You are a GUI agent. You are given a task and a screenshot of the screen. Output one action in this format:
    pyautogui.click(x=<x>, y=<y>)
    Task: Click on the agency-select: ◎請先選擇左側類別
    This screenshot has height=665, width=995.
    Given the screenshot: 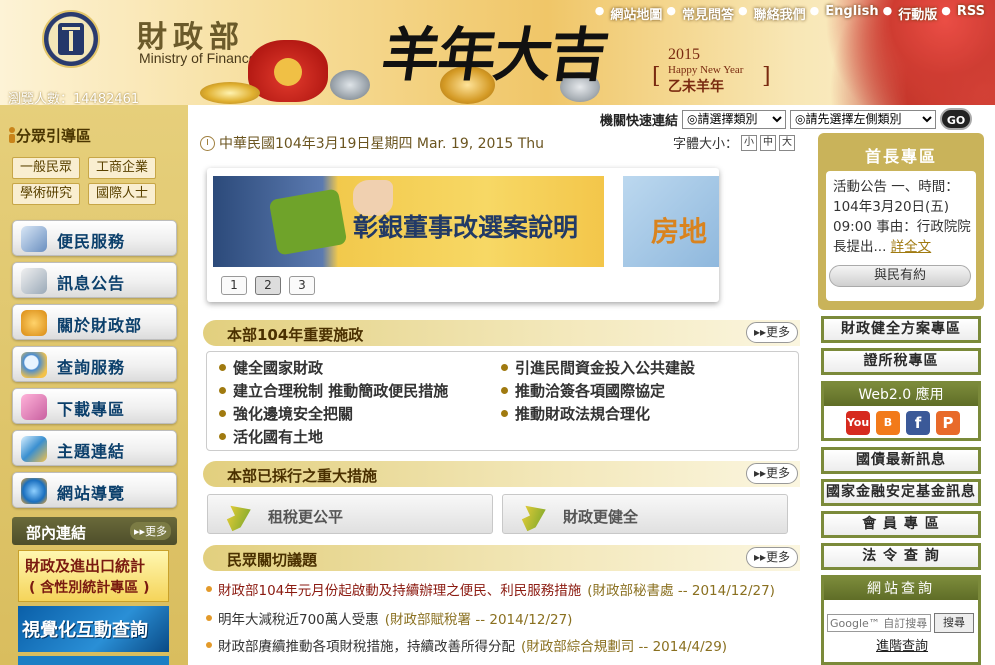 What is the action you would take?
    pyautogui.click(x=863, y=119)
    